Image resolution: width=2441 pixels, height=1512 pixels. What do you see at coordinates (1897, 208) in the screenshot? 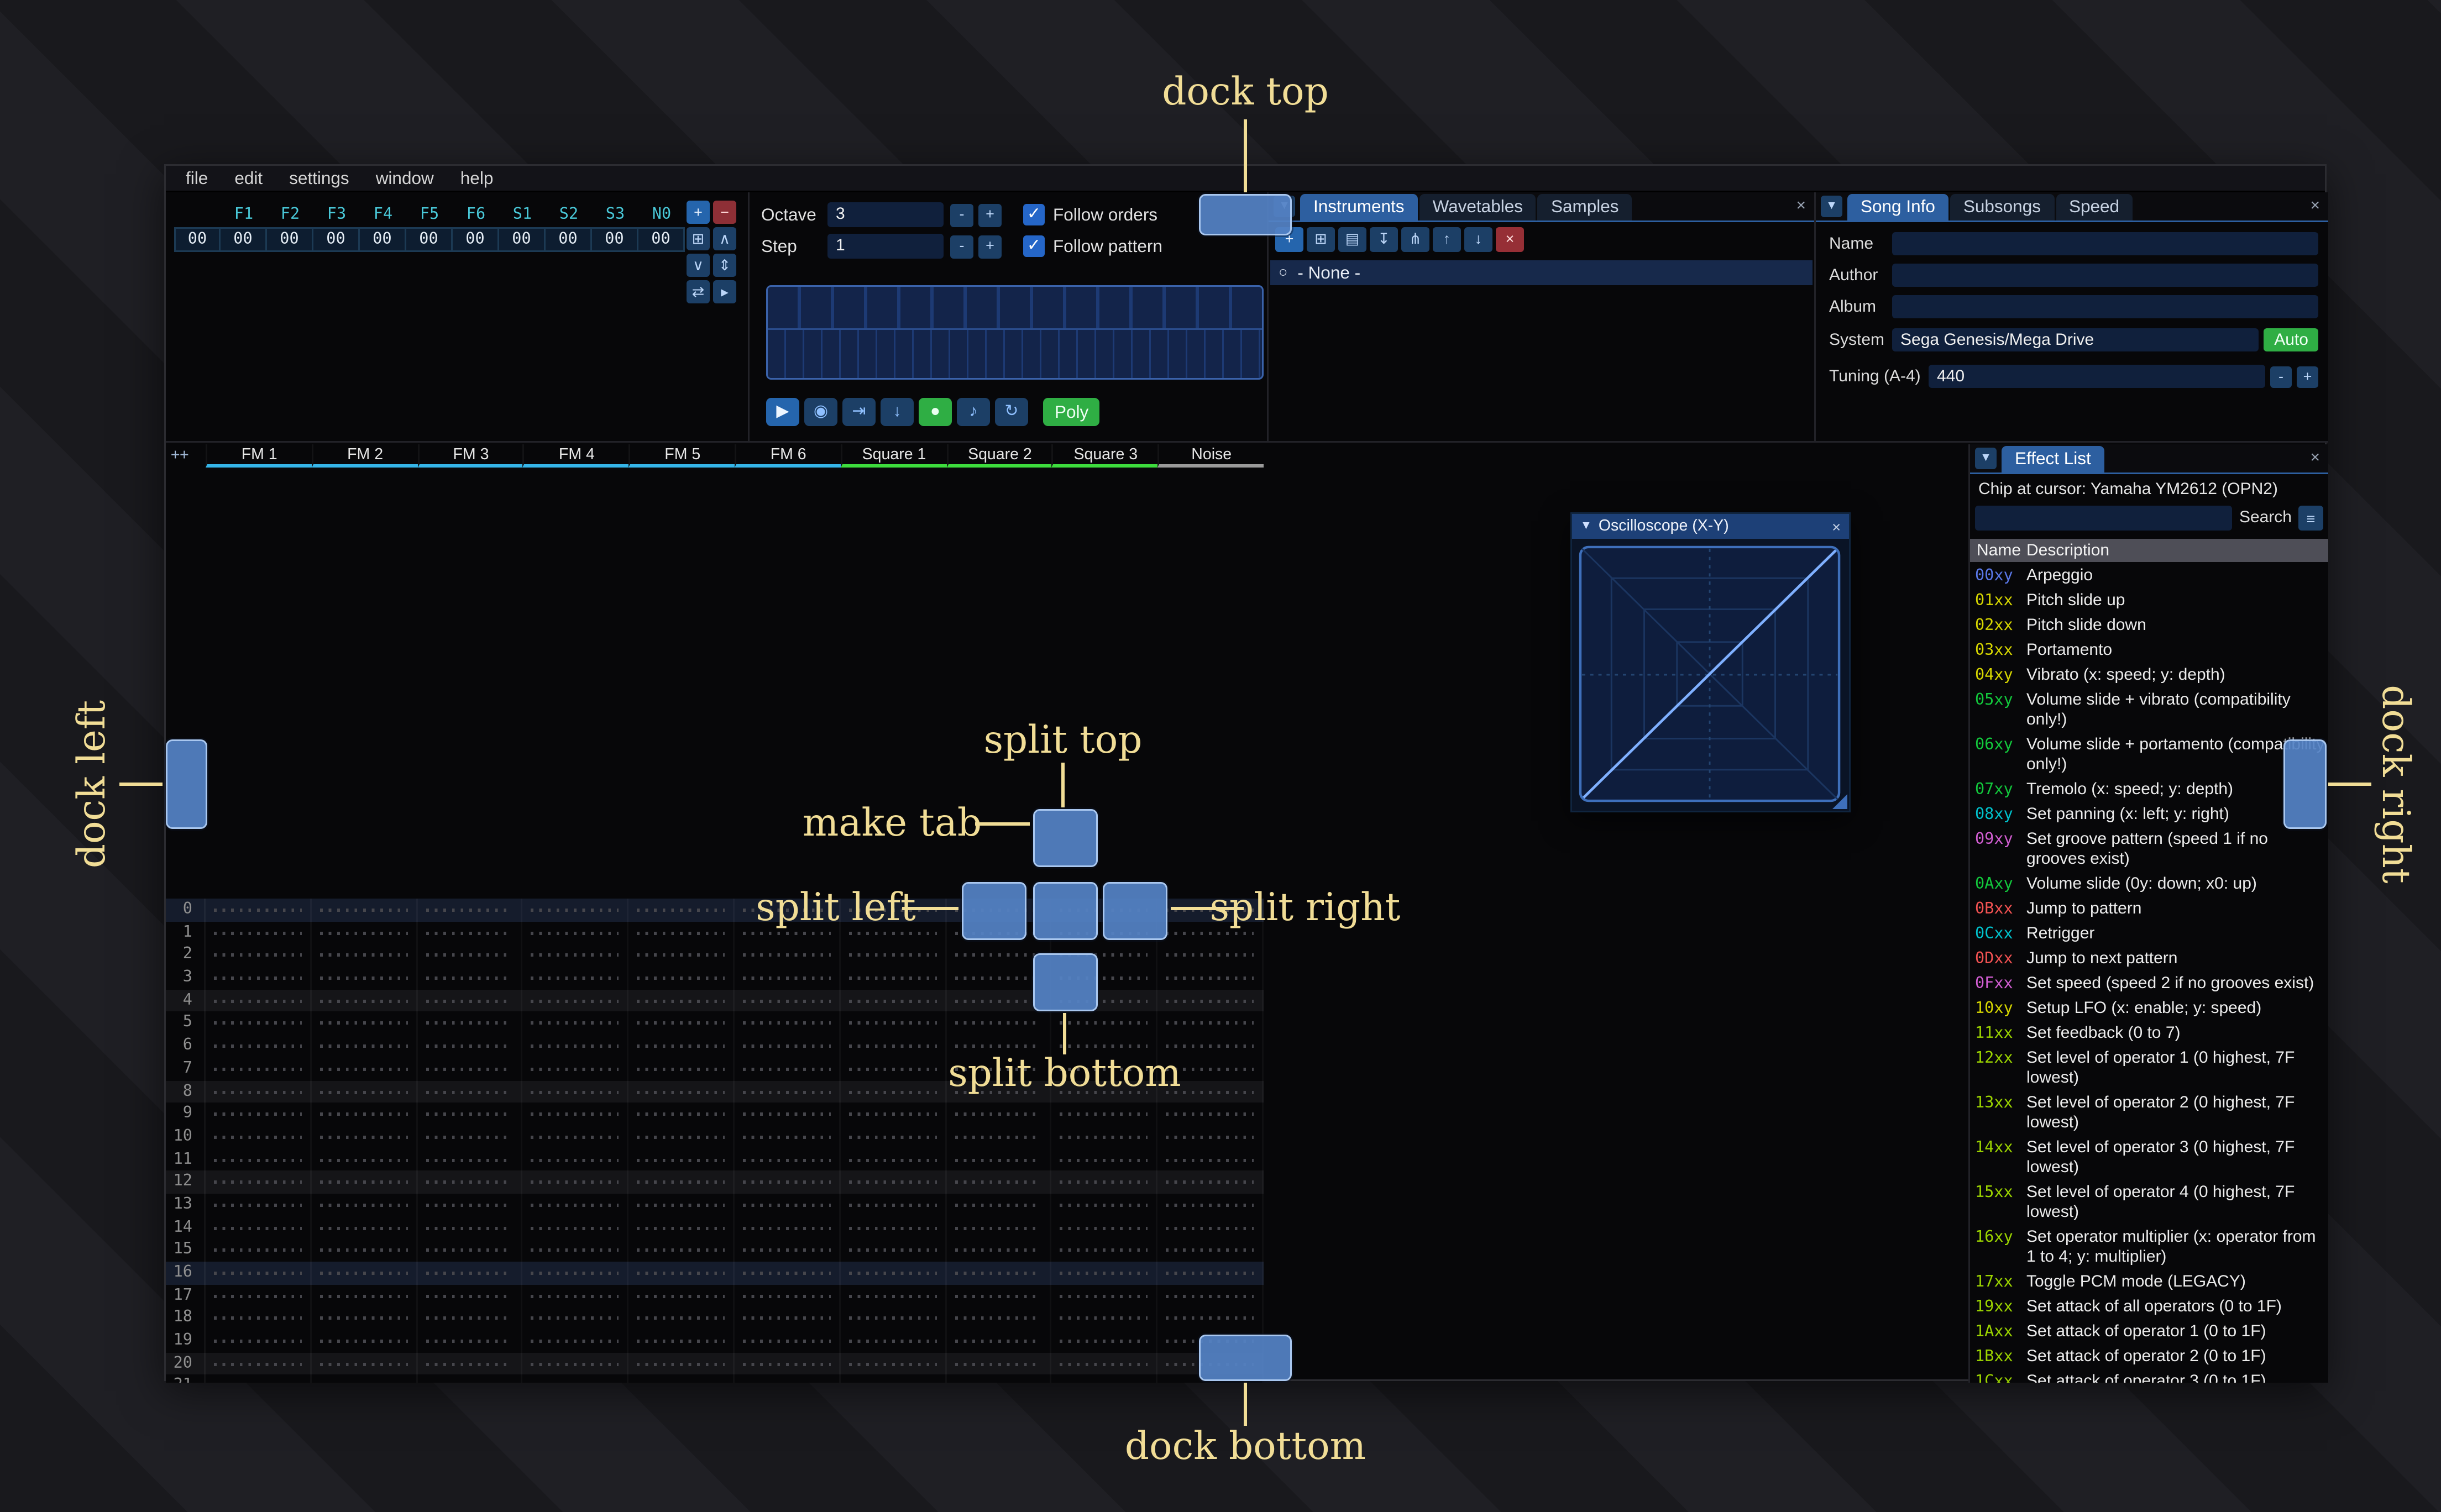
I see `tab-song-info: Song Info` at bounding box center [1897, 208].